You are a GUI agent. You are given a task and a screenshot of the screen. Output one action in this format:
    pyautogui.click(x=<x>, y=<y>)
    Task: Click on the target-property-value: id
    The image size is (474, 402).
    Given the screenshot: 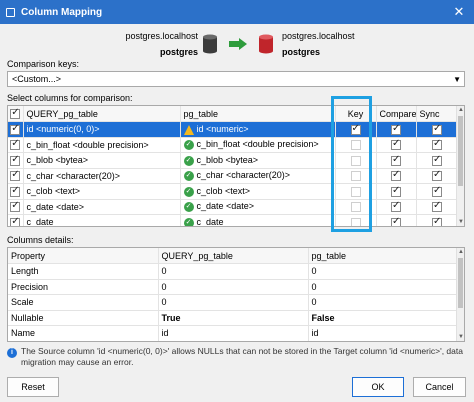 What is the action you would take?
    pyautogui.click(x=383, y=333)
    